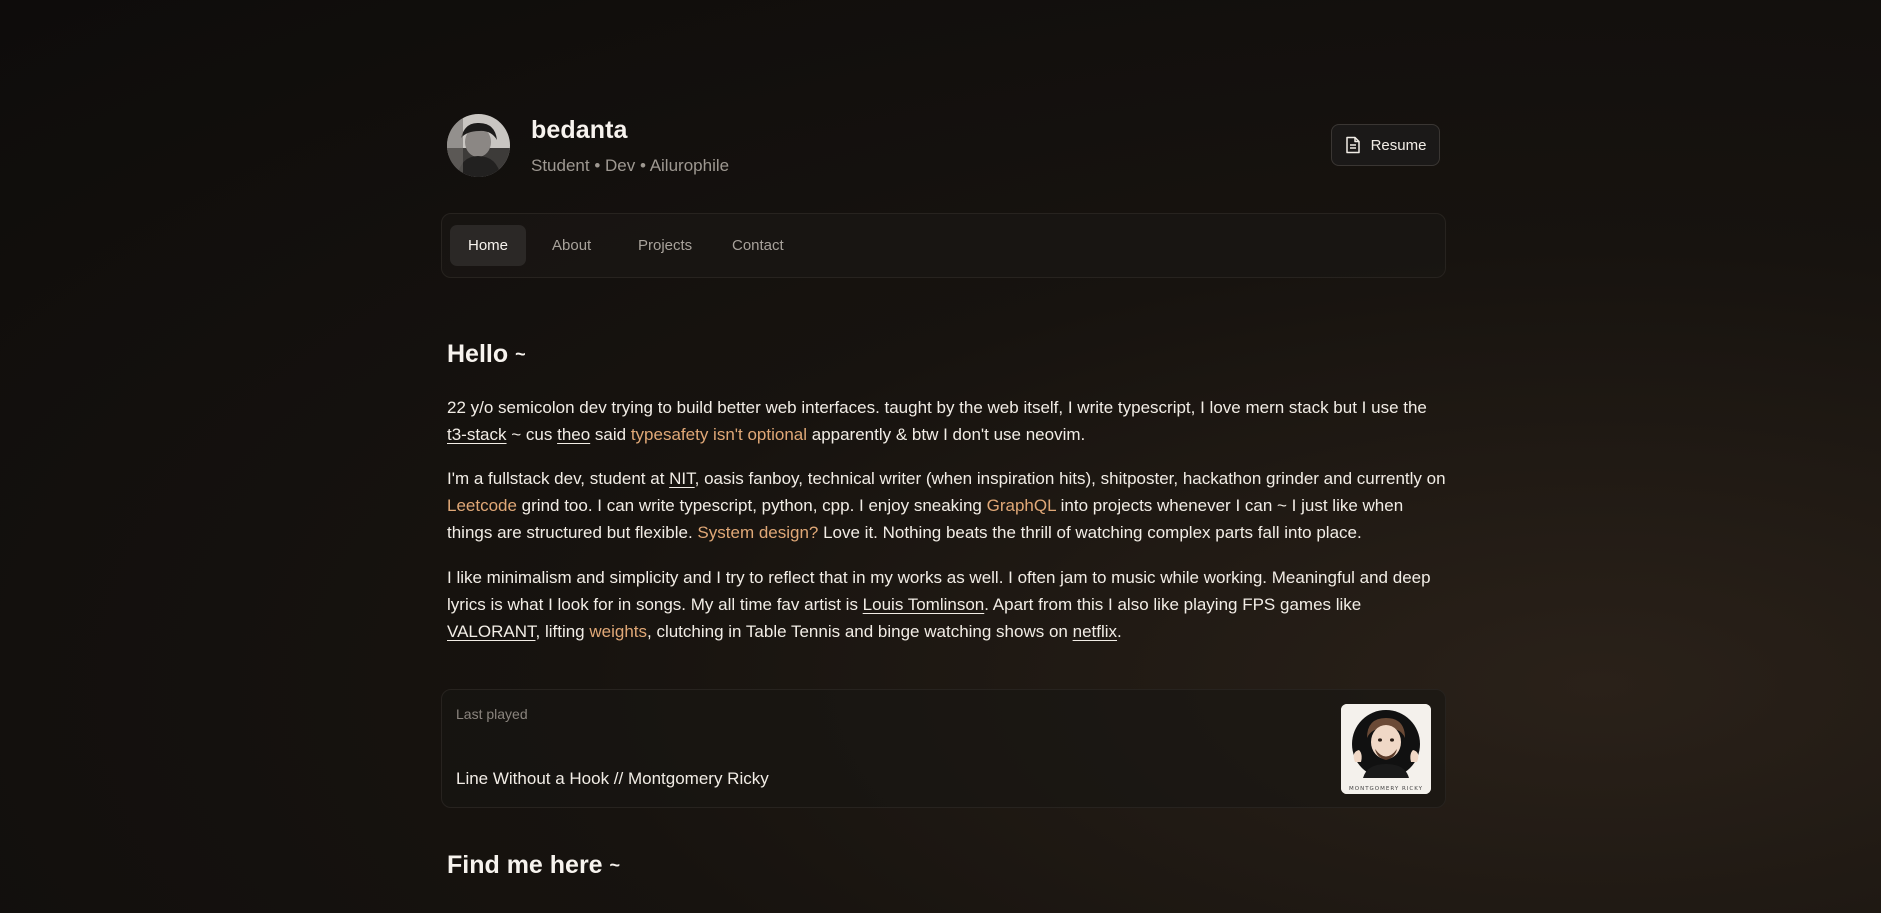 The width and height of the screenshot is (1881, 913). What do you see at coordinates (520, 354) in the screenshot?
I see `hello-heading-tilde: ~` at bounding box center [520, 354].